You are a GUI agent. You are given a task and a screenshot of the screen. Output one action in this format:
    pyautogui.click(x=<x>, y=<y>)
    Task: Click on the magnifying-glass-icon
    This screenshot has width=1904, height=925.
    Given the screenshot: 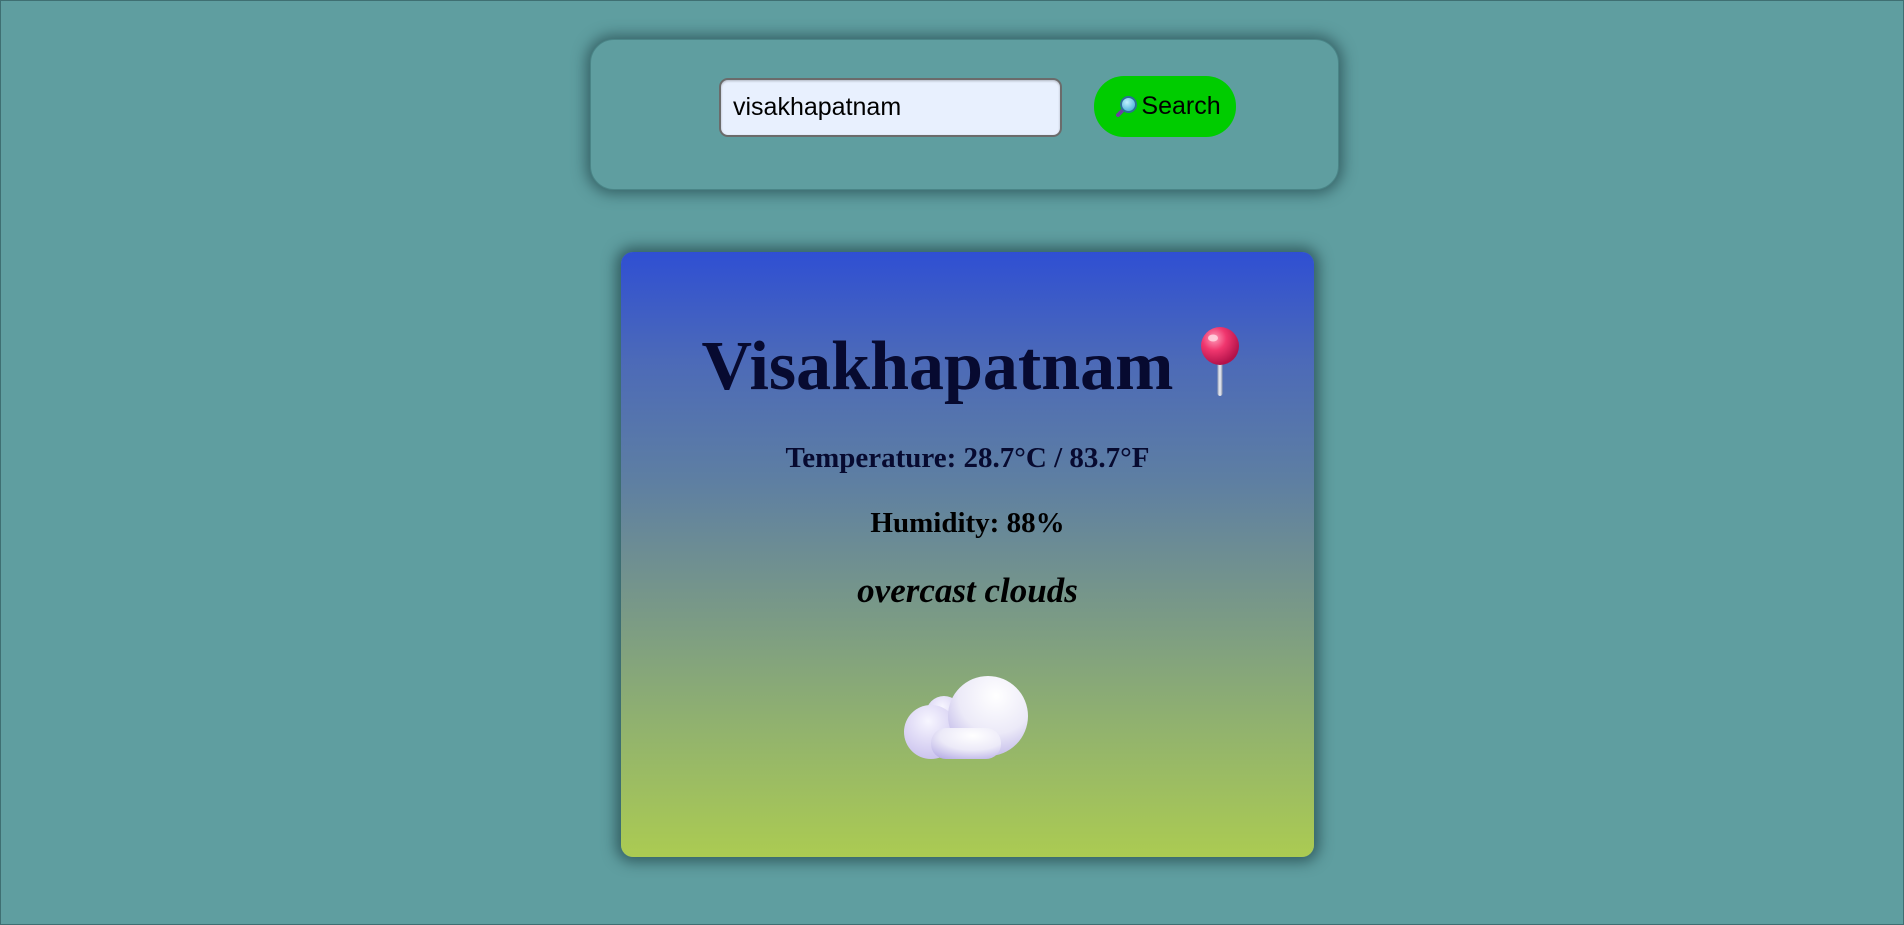 What is the action you would take?
    pyautogui.click(x=1126, y=107)
    